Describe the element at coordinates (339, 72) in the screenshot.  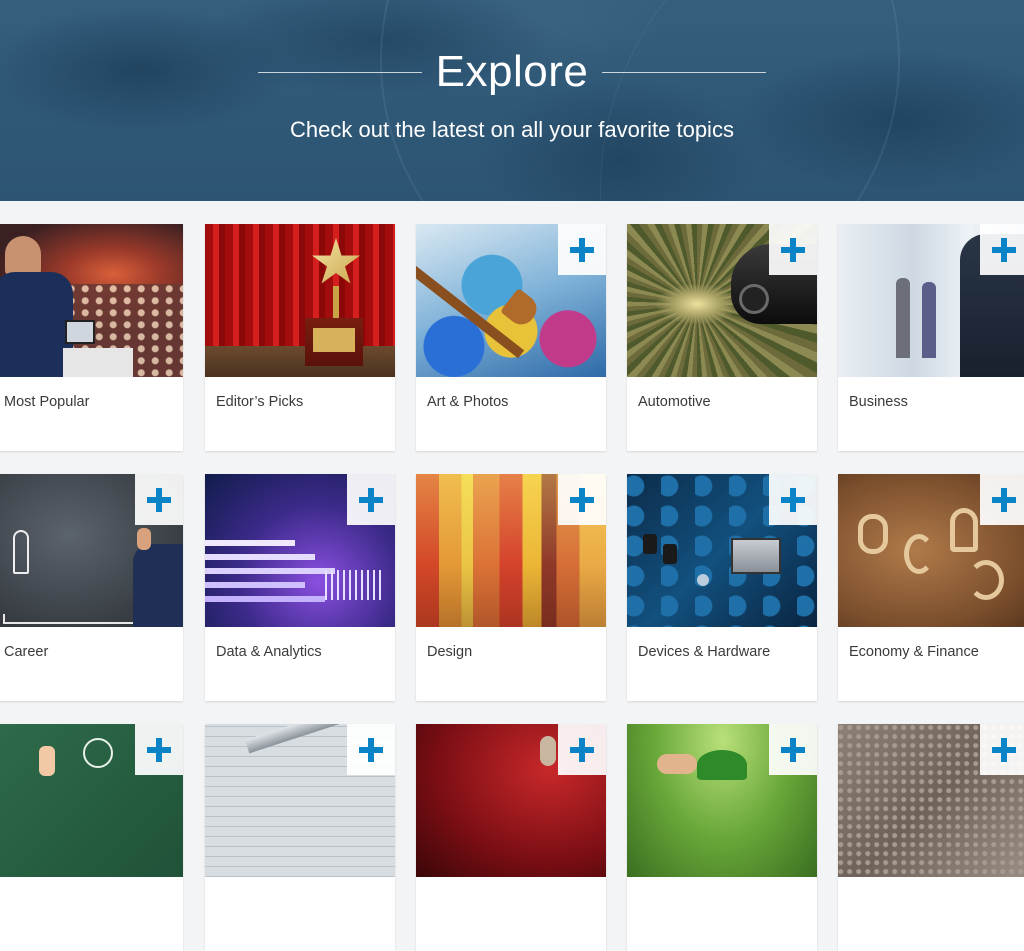
I see `title-divider-left` at that location.